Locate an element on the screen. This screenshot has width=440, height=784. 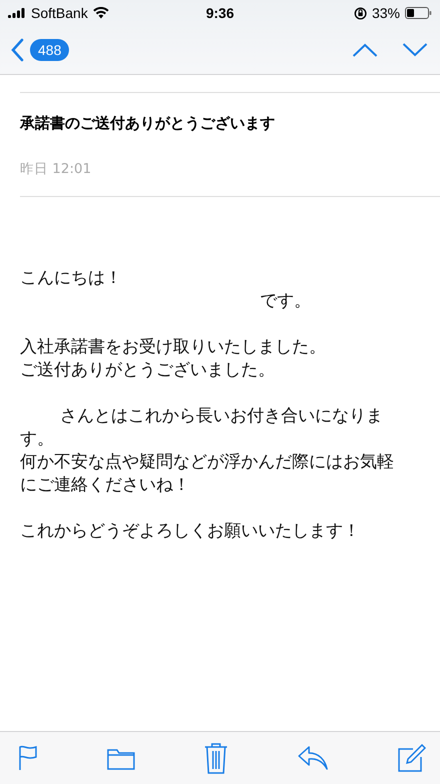
body-text: にご連絡くださいね！ is located at coordinates (105, 484).